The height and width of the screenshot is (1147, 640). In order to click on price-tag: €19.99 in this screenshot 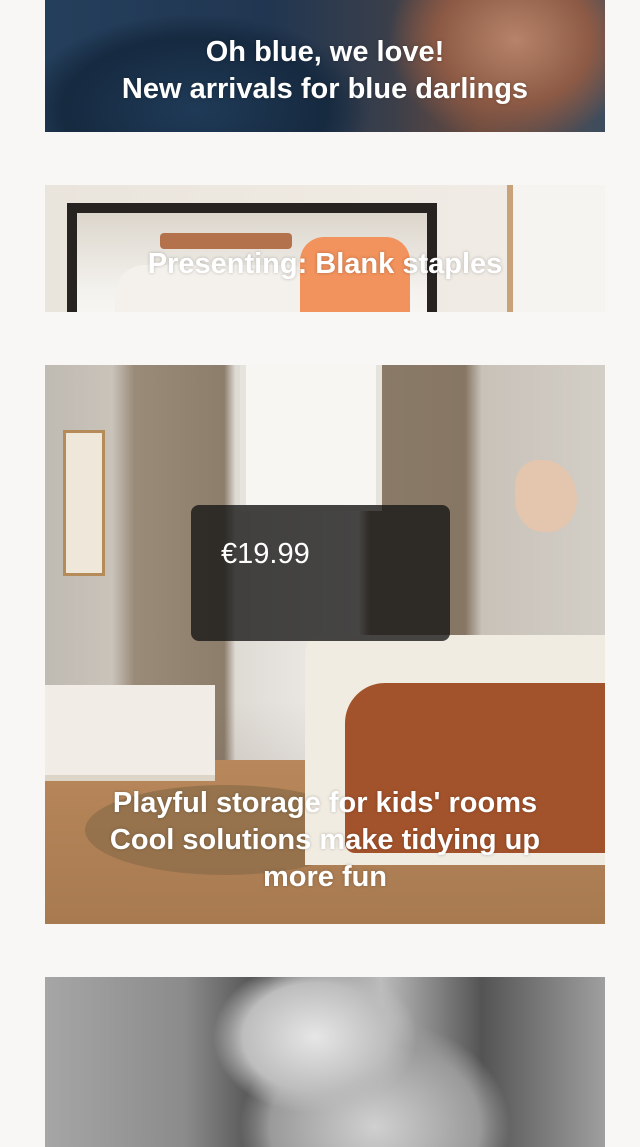, I will do `click(320, 573)`.